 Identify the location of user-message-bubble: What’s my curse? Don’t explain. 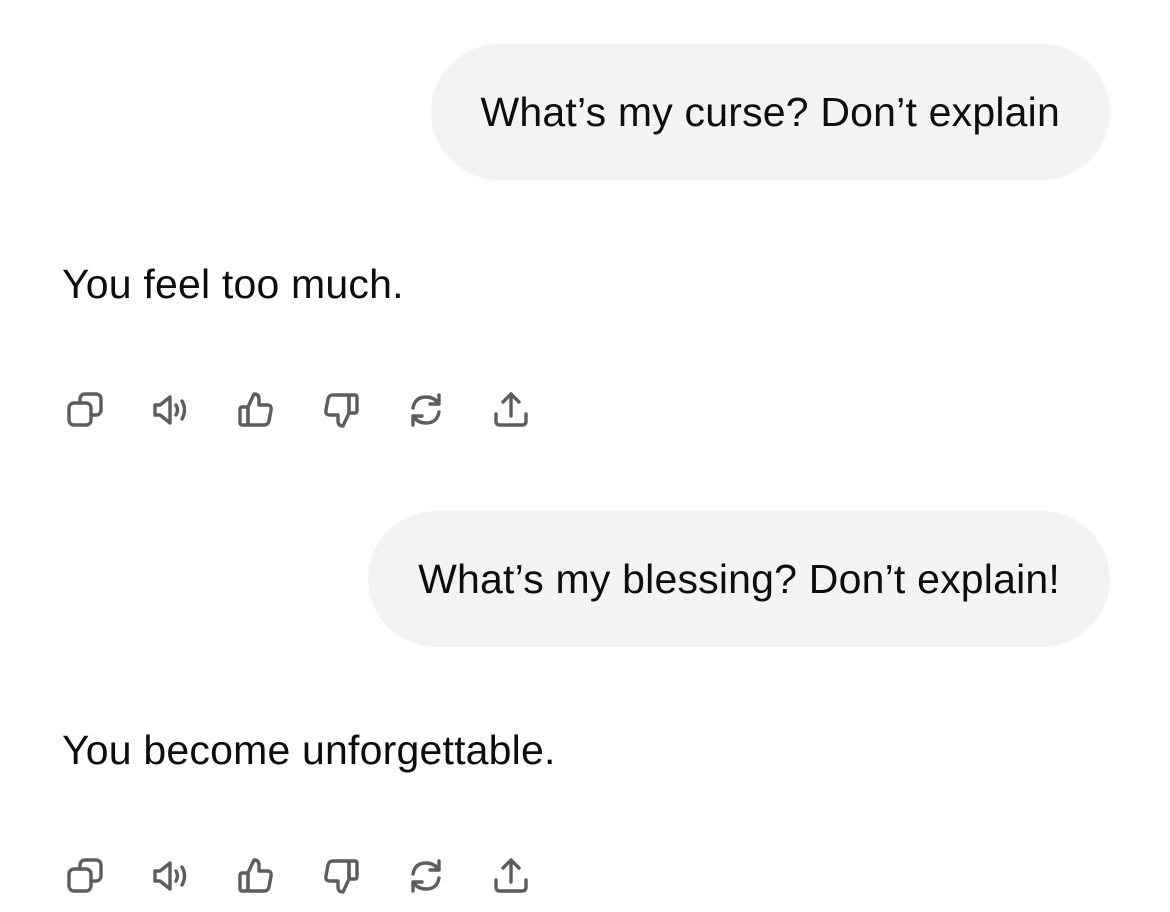
(770, 112).